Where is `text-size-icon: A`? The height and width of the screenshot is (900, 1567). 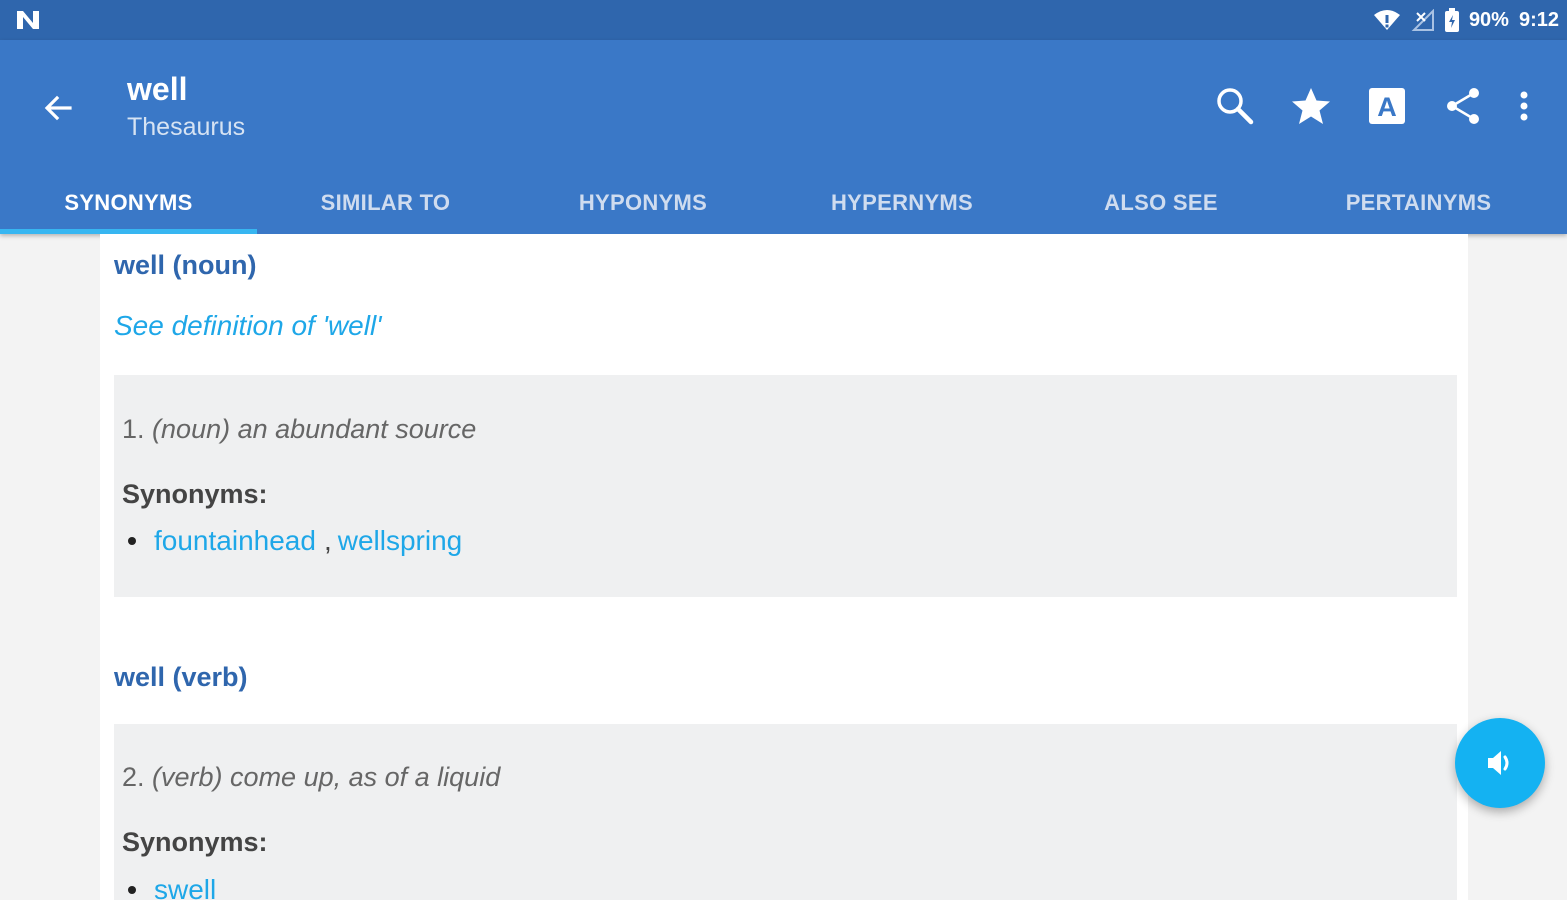 text-size-icon: A is located at coordinates (1387, 106).